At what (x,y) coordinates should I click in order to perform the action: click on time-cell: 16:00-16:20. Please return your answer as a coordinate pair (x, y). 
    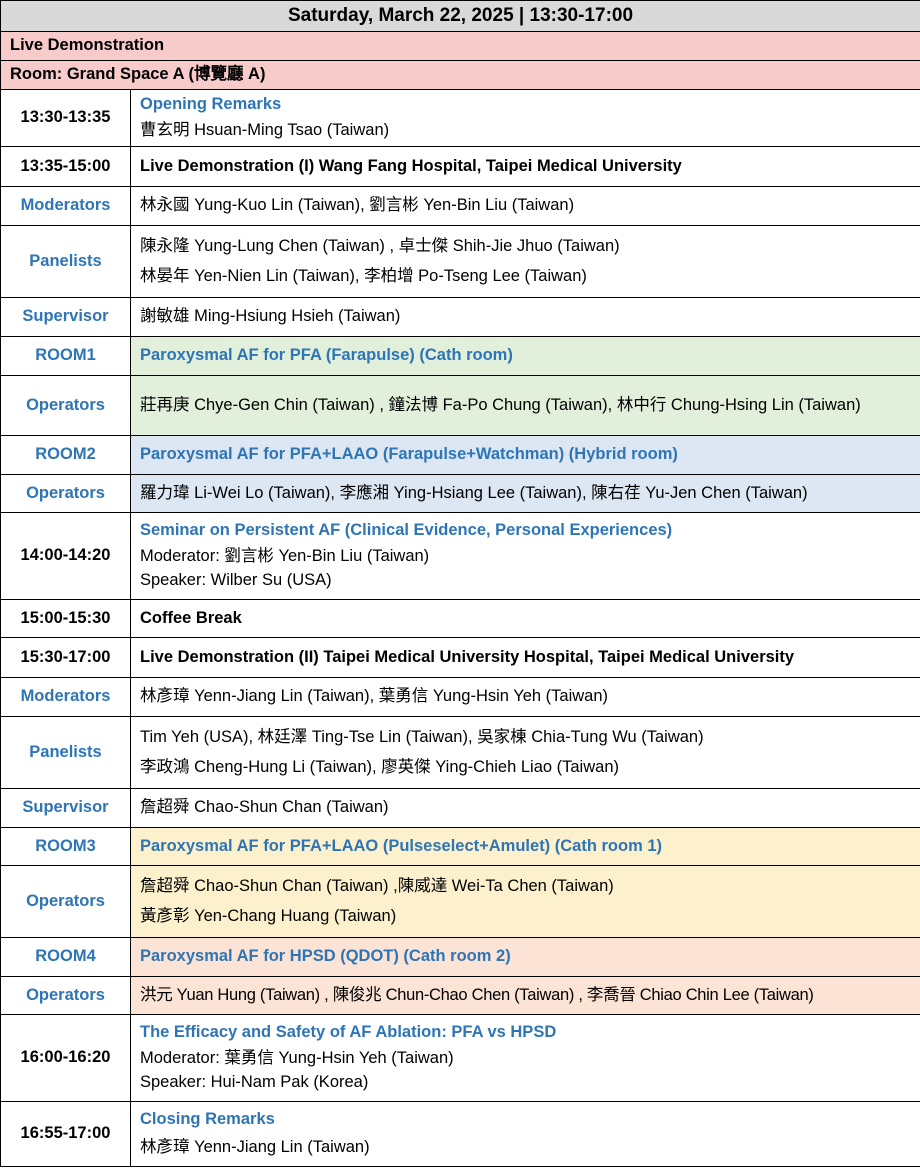
    Looking at the image, I should click on (65, 1058).